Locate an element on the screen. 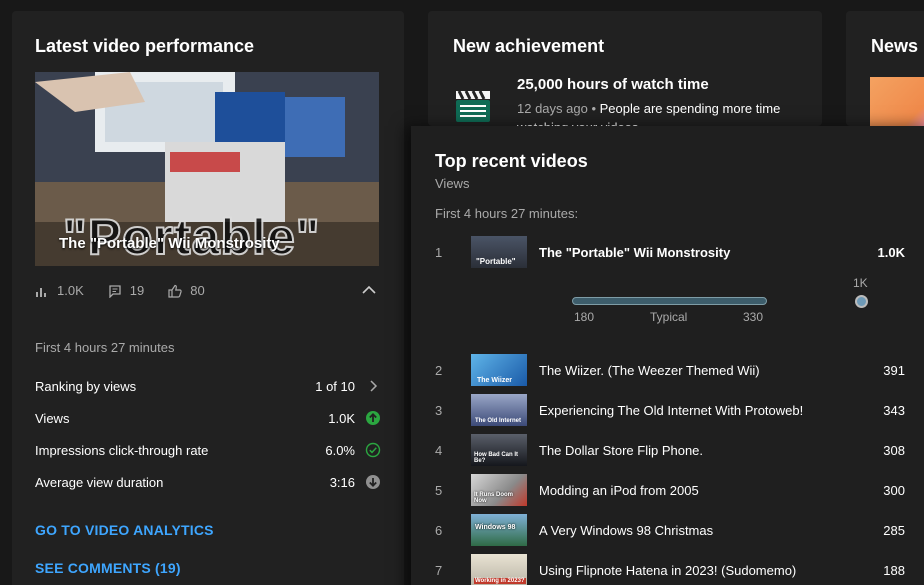 Image resolution: width=924 pixels, height=585 pixels. achievement-card-title: New achievement is located at coordinates (529, 46).